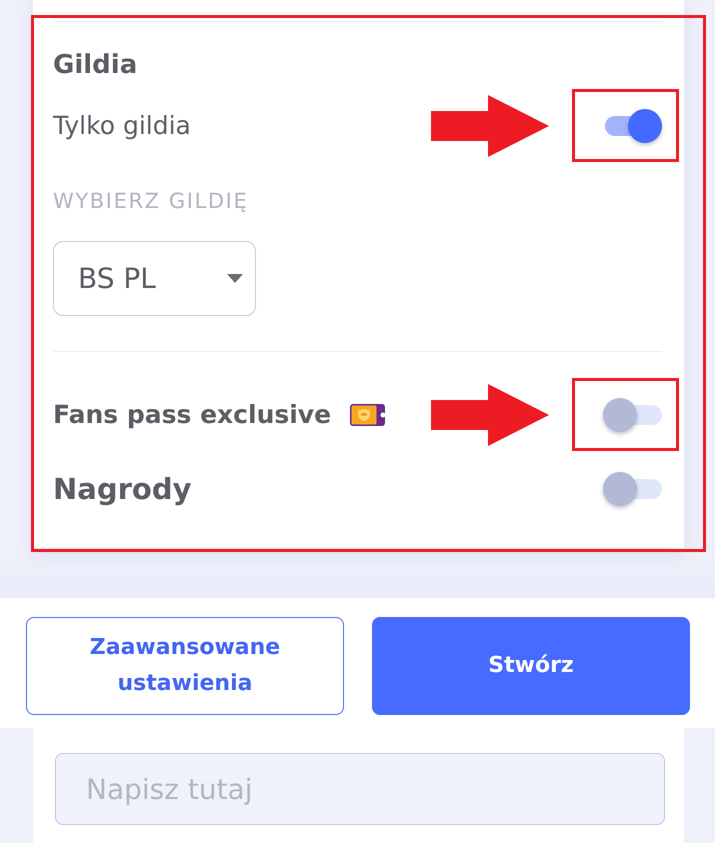 The height and width of the screenshot is (843, 715). I want to click on message-input: Napisz tutaj, so click(360, 789).